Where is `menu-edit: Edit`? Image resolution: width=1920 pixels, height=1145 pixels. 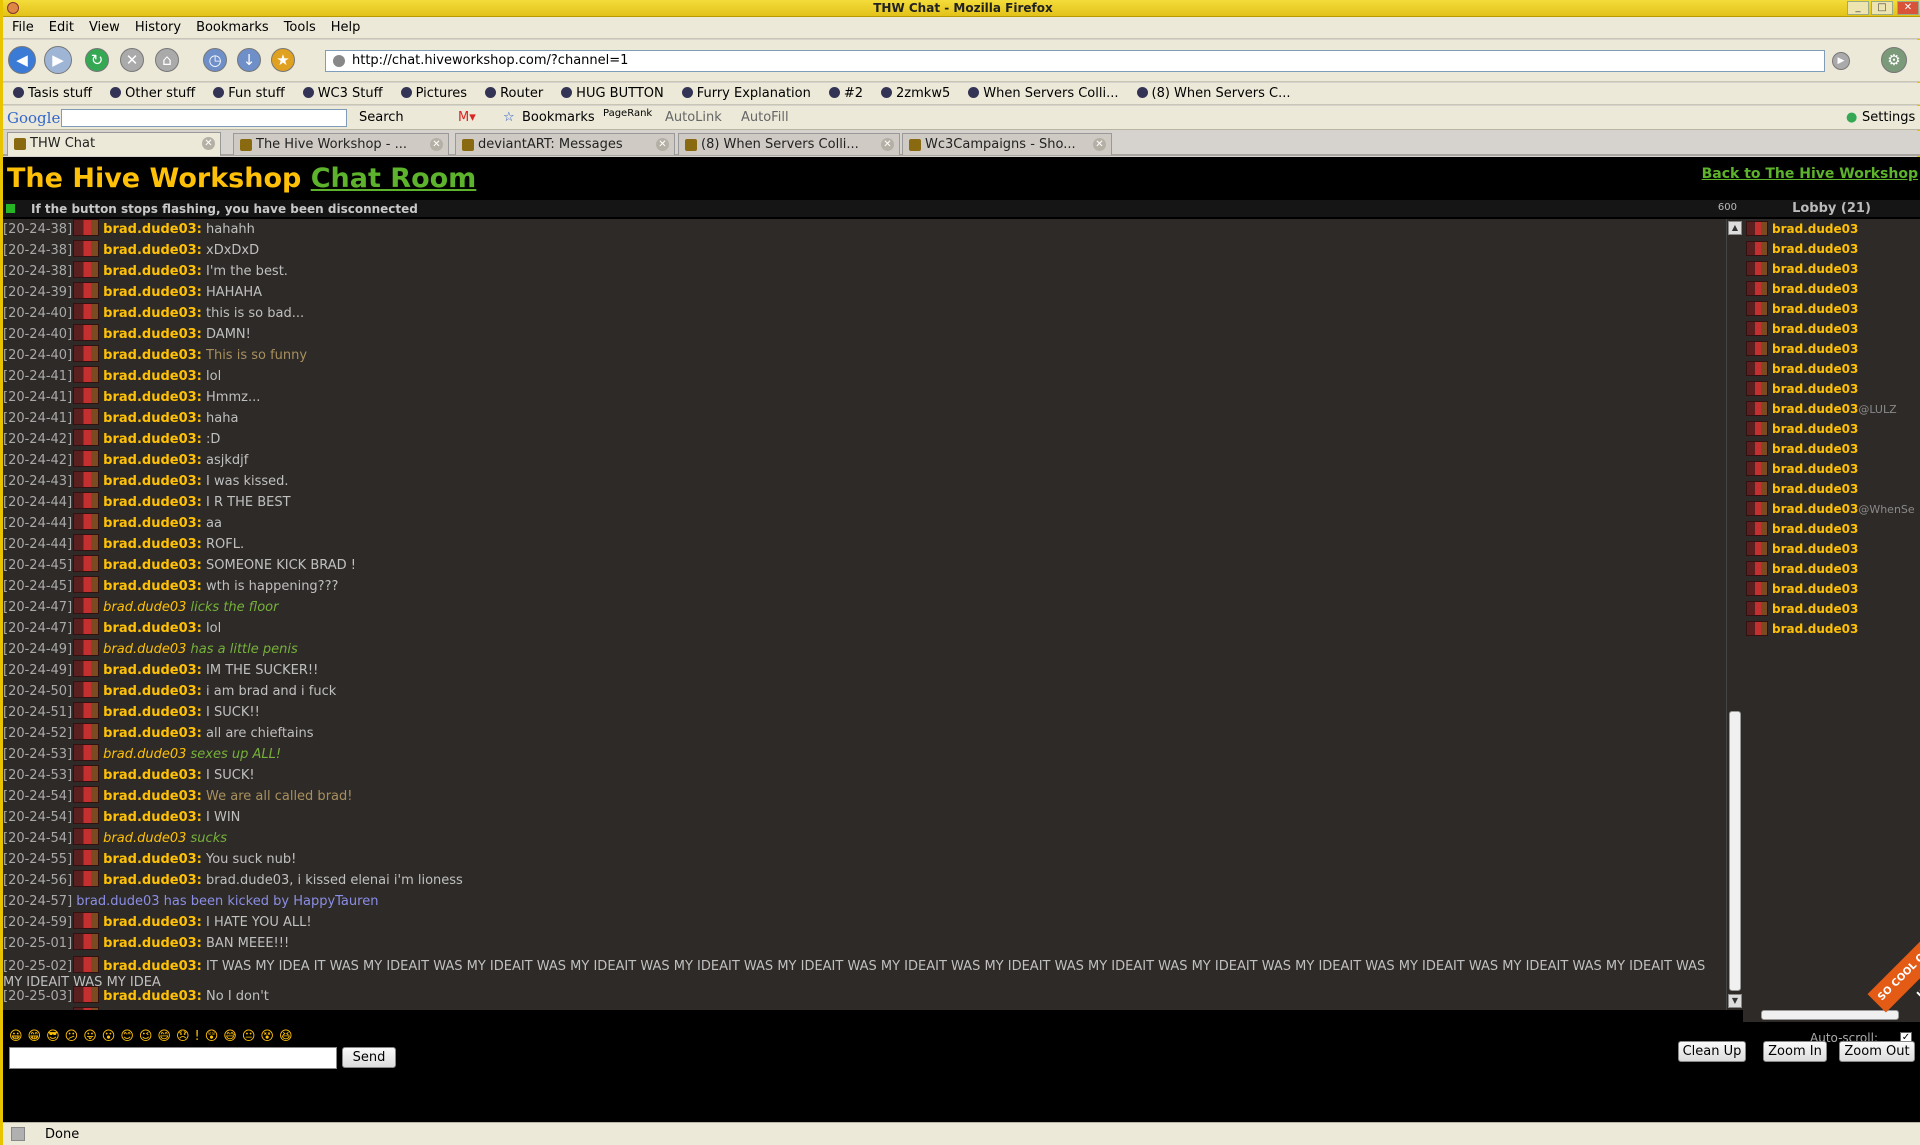 menu-edit: Edit is located at coordinates (60, 26).